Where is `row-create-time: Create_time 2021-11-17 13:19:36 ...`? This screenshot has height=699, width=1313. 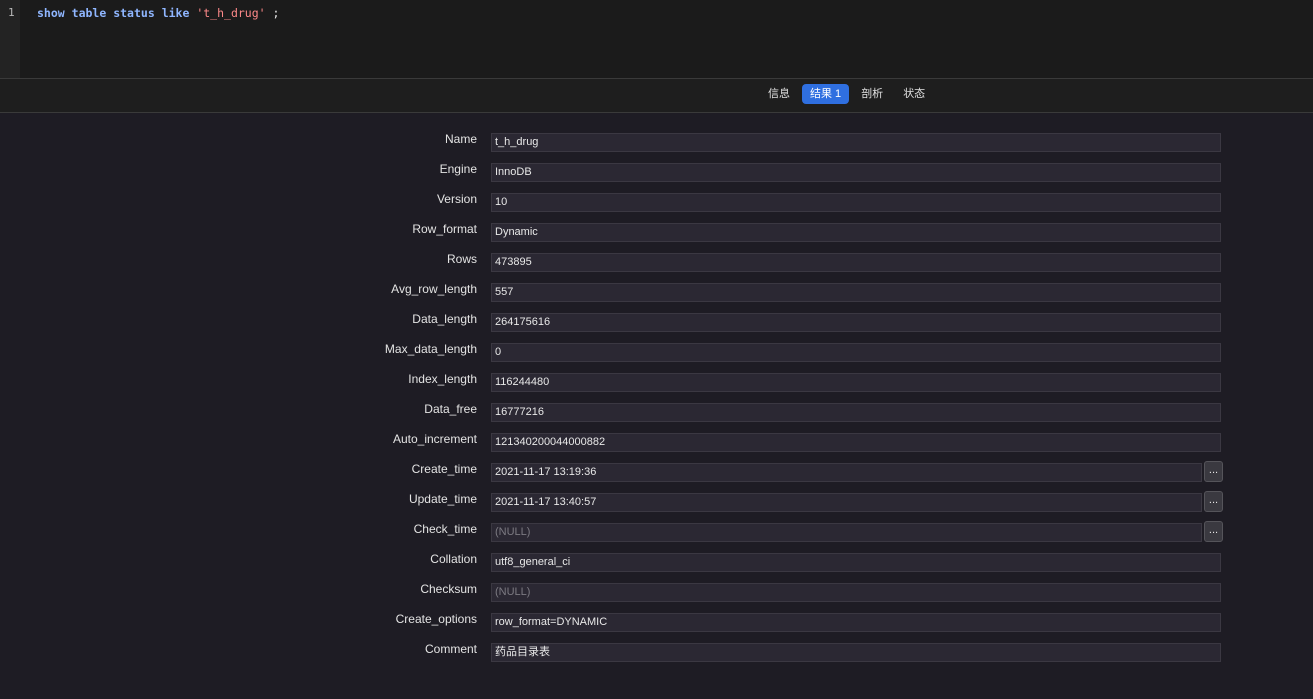 row-create-time: Create_time 2021-11-17 13:19:36 ... is located at coordinates (656, 471).